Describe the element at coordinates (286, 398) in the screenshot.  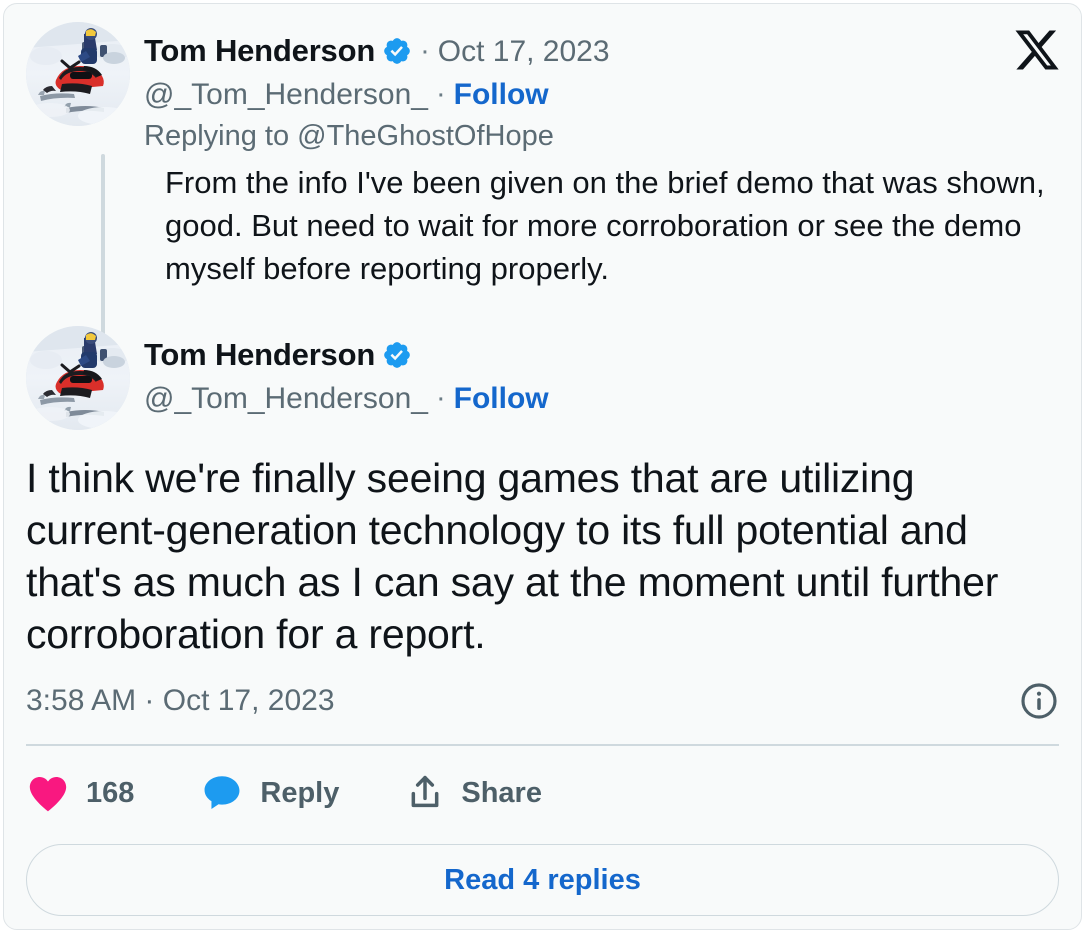
I see `main-handle: @_Tom_Henderson_` at that location.